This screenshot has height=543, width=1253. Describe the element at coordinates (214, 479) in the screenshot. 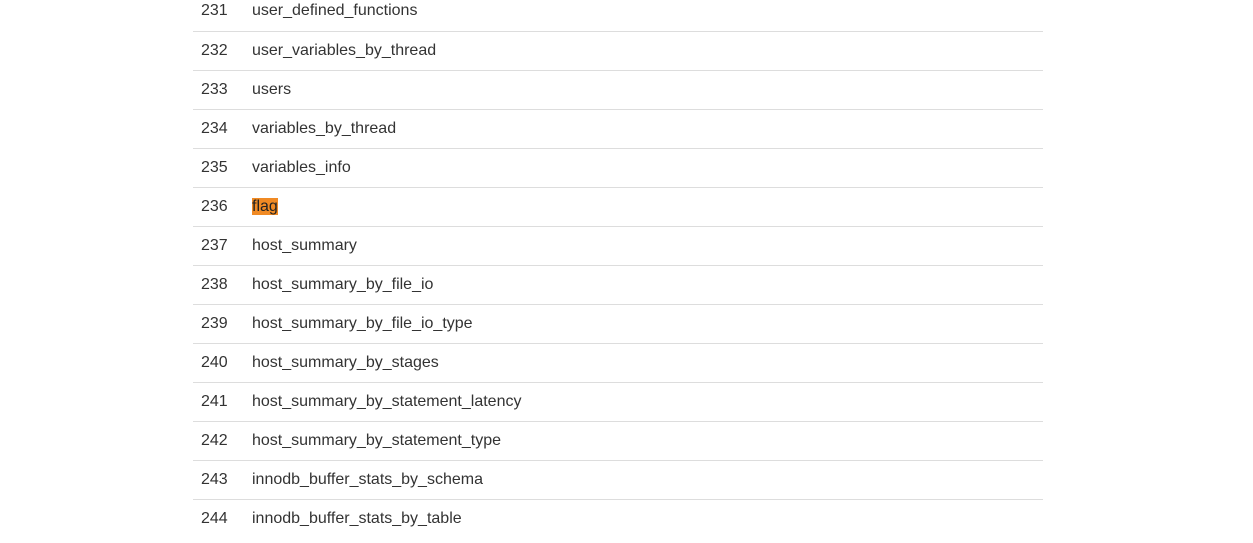

I see `row-index: 243` at that location.